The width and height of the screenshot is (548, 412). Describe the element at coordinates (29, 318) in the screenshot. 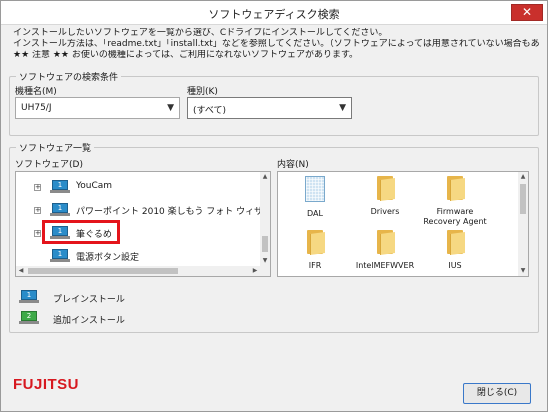

I see `additional-install-pc-icon: 2` at that location.